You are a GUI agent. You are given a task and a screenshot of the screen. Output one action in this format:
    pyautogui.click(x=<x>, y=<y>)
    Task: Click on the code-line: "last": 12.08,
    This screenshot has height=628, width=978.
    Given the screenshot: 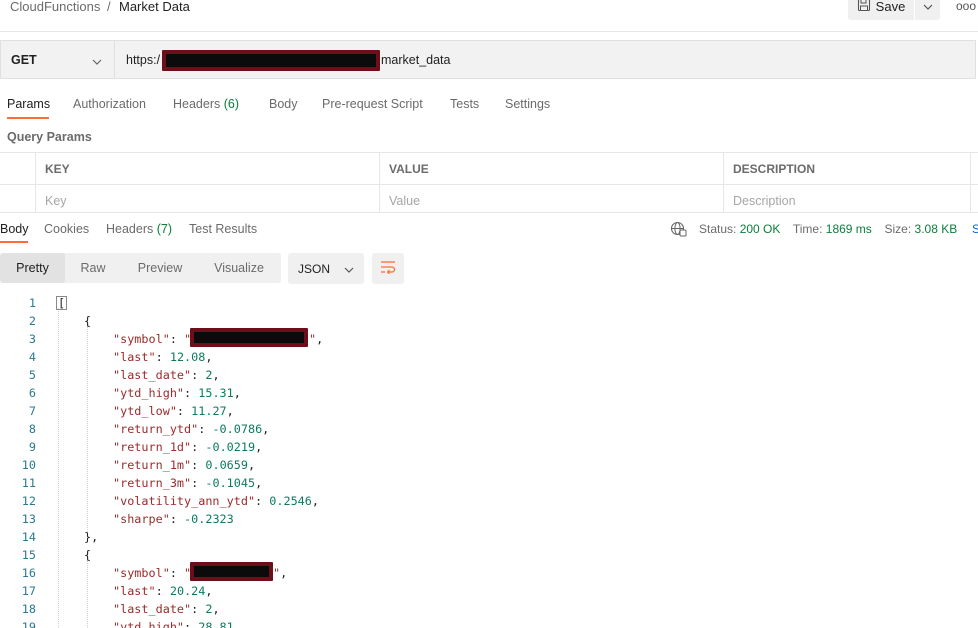 What is the action you would take?
    pyautogui.click(x=163, y=357)
    